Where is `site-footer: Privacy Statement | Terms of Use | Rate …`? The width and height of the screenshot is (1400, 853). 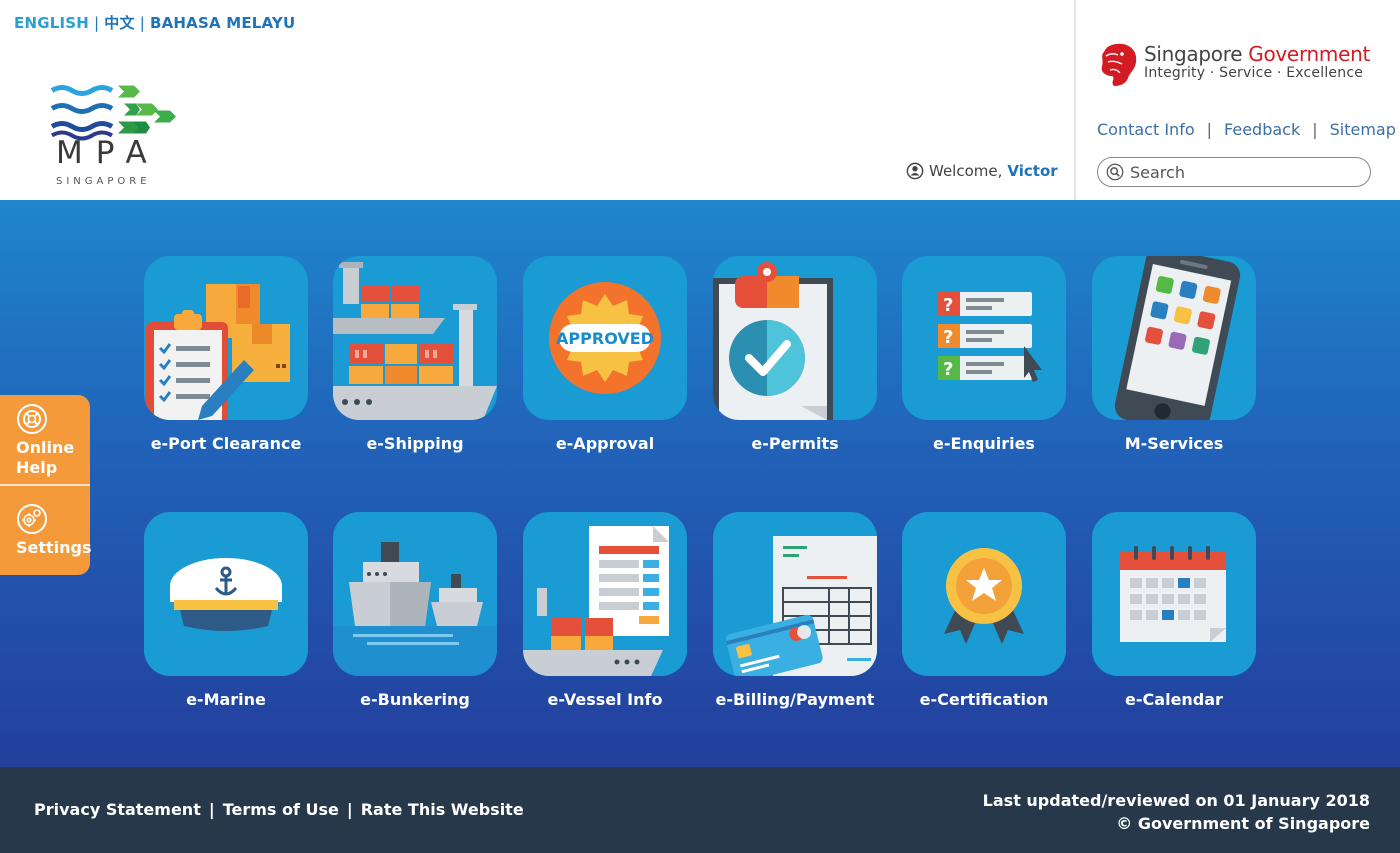
site-footer: Privacy Statement | Terms of Use | Rate … is located at coordinates (700, 810).